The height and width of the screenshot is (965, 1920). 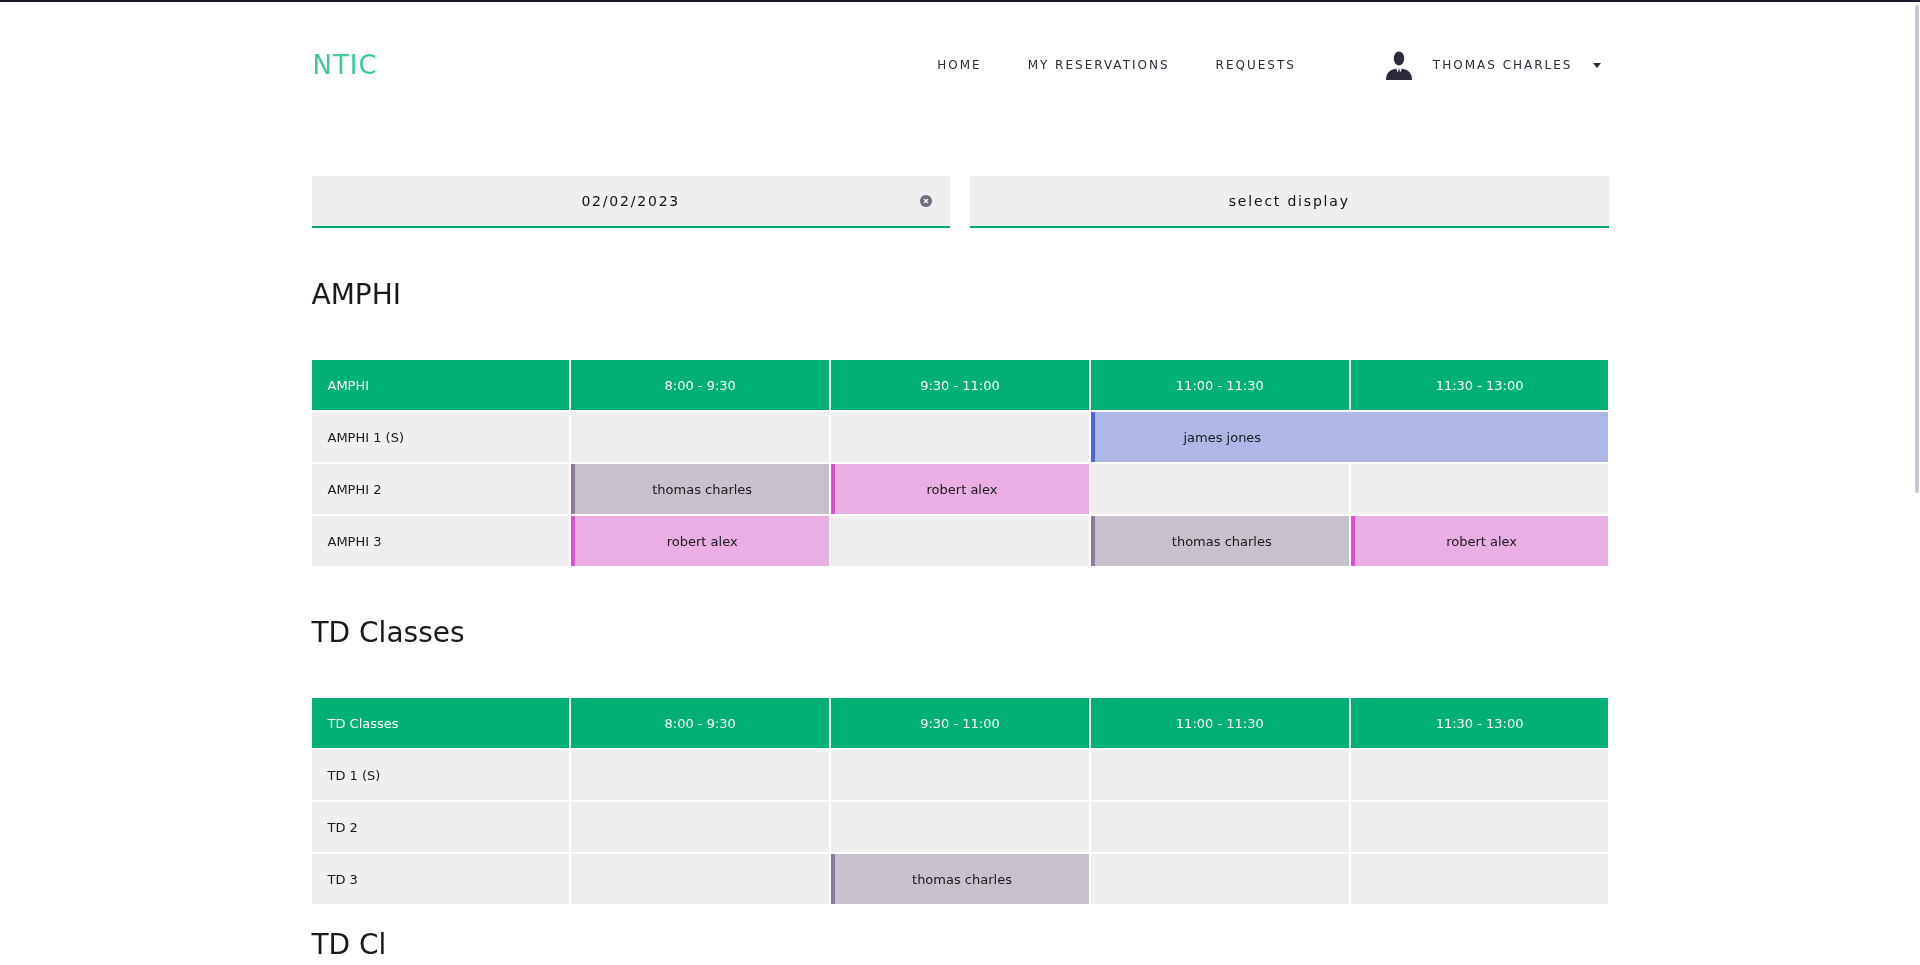 I want to click on room-name: AMPHI 2, so click(x=440, y=489).